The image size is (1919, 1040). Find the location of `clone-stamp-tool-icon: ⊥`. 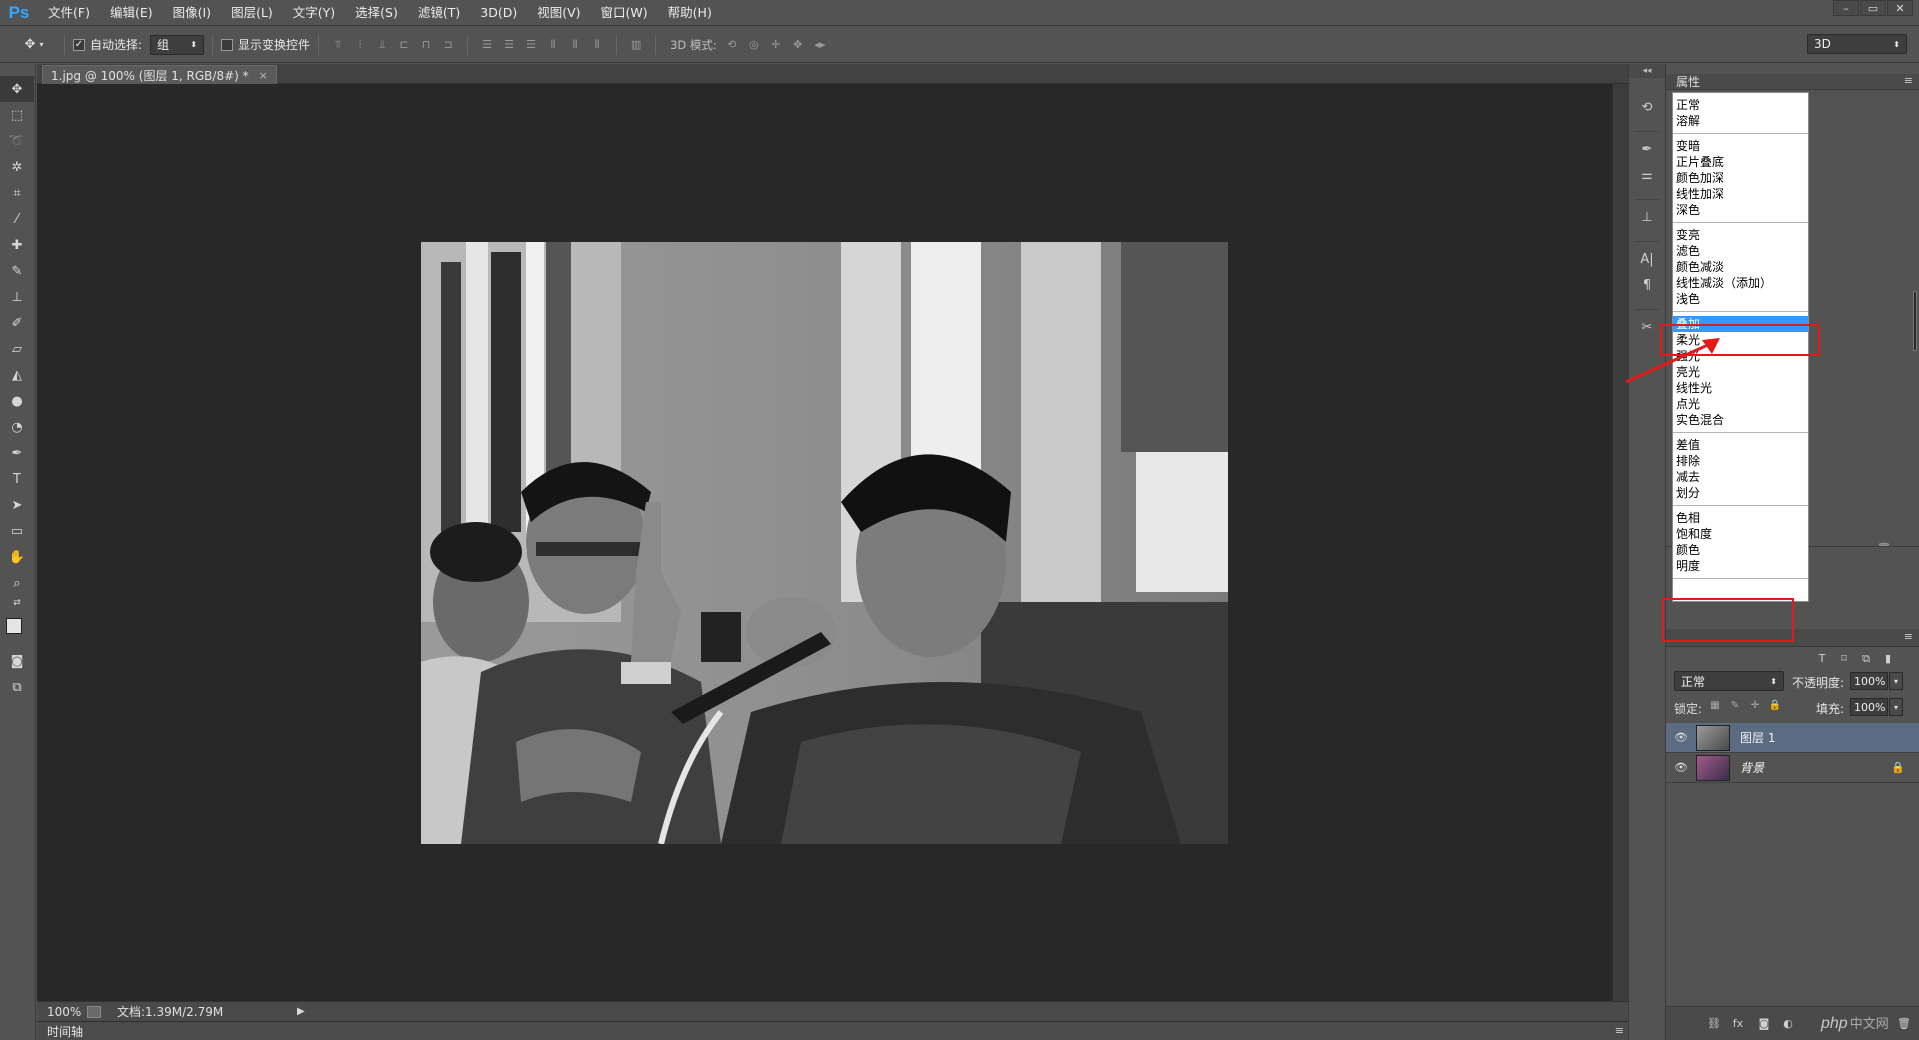

clone-stamp-tool-icon: ⊥ is located at coordinates (17, 297).